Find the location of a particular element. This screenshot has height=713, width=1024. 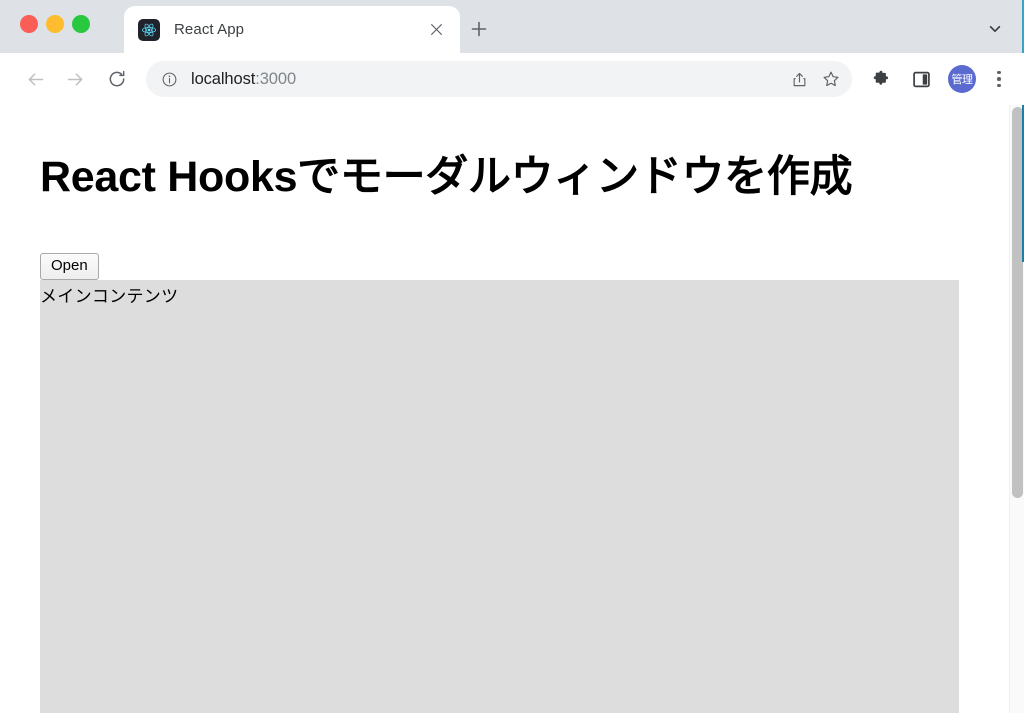

browser-toolbar: localhost:3000 管理 is located at coordinates (512, 79).